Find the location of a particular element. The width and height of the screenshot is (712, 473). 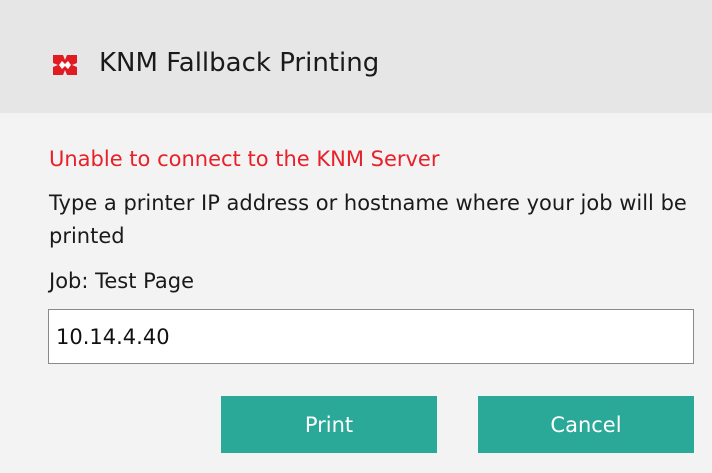

cancel-button: Cancel is located at coordinates (586, 424).